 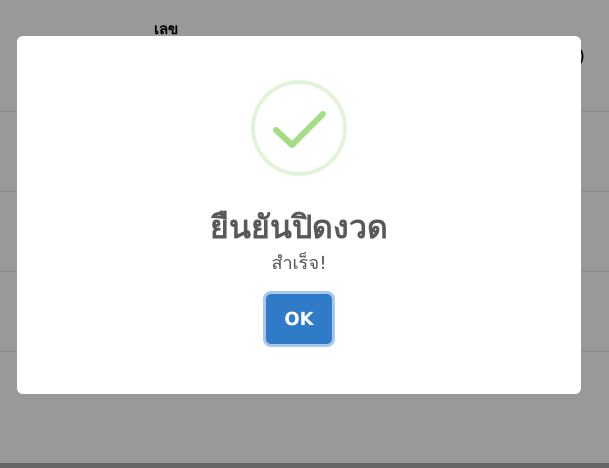 I want to click on check-icon, so click(x=299, y=128).